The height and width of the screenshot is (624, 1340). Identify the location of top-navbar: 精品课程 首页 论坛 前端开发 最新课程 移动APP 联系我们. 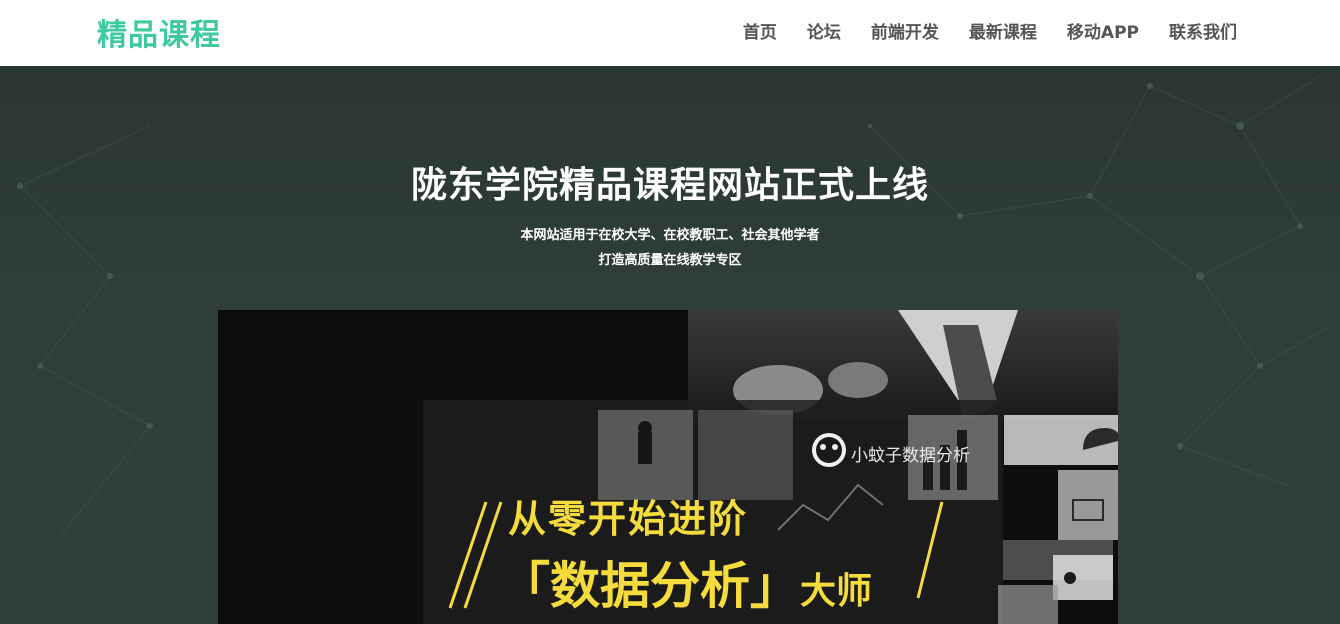
(670, 33).